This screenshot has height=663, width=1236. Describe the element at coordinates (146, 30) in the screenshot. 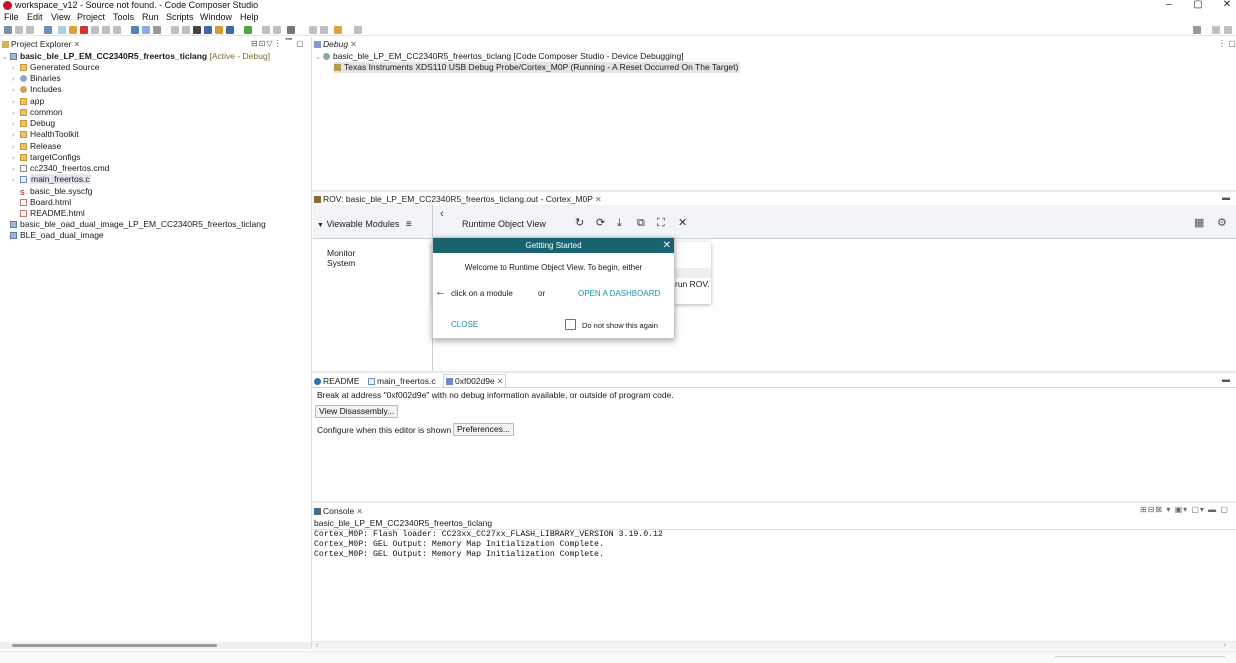

I see `memory-icon` at that location.